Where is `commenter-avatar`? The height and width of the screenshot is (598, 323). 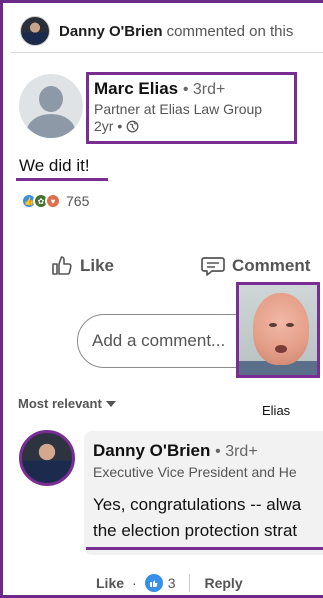
commenter-avatar is located at coordinates (47, 458).